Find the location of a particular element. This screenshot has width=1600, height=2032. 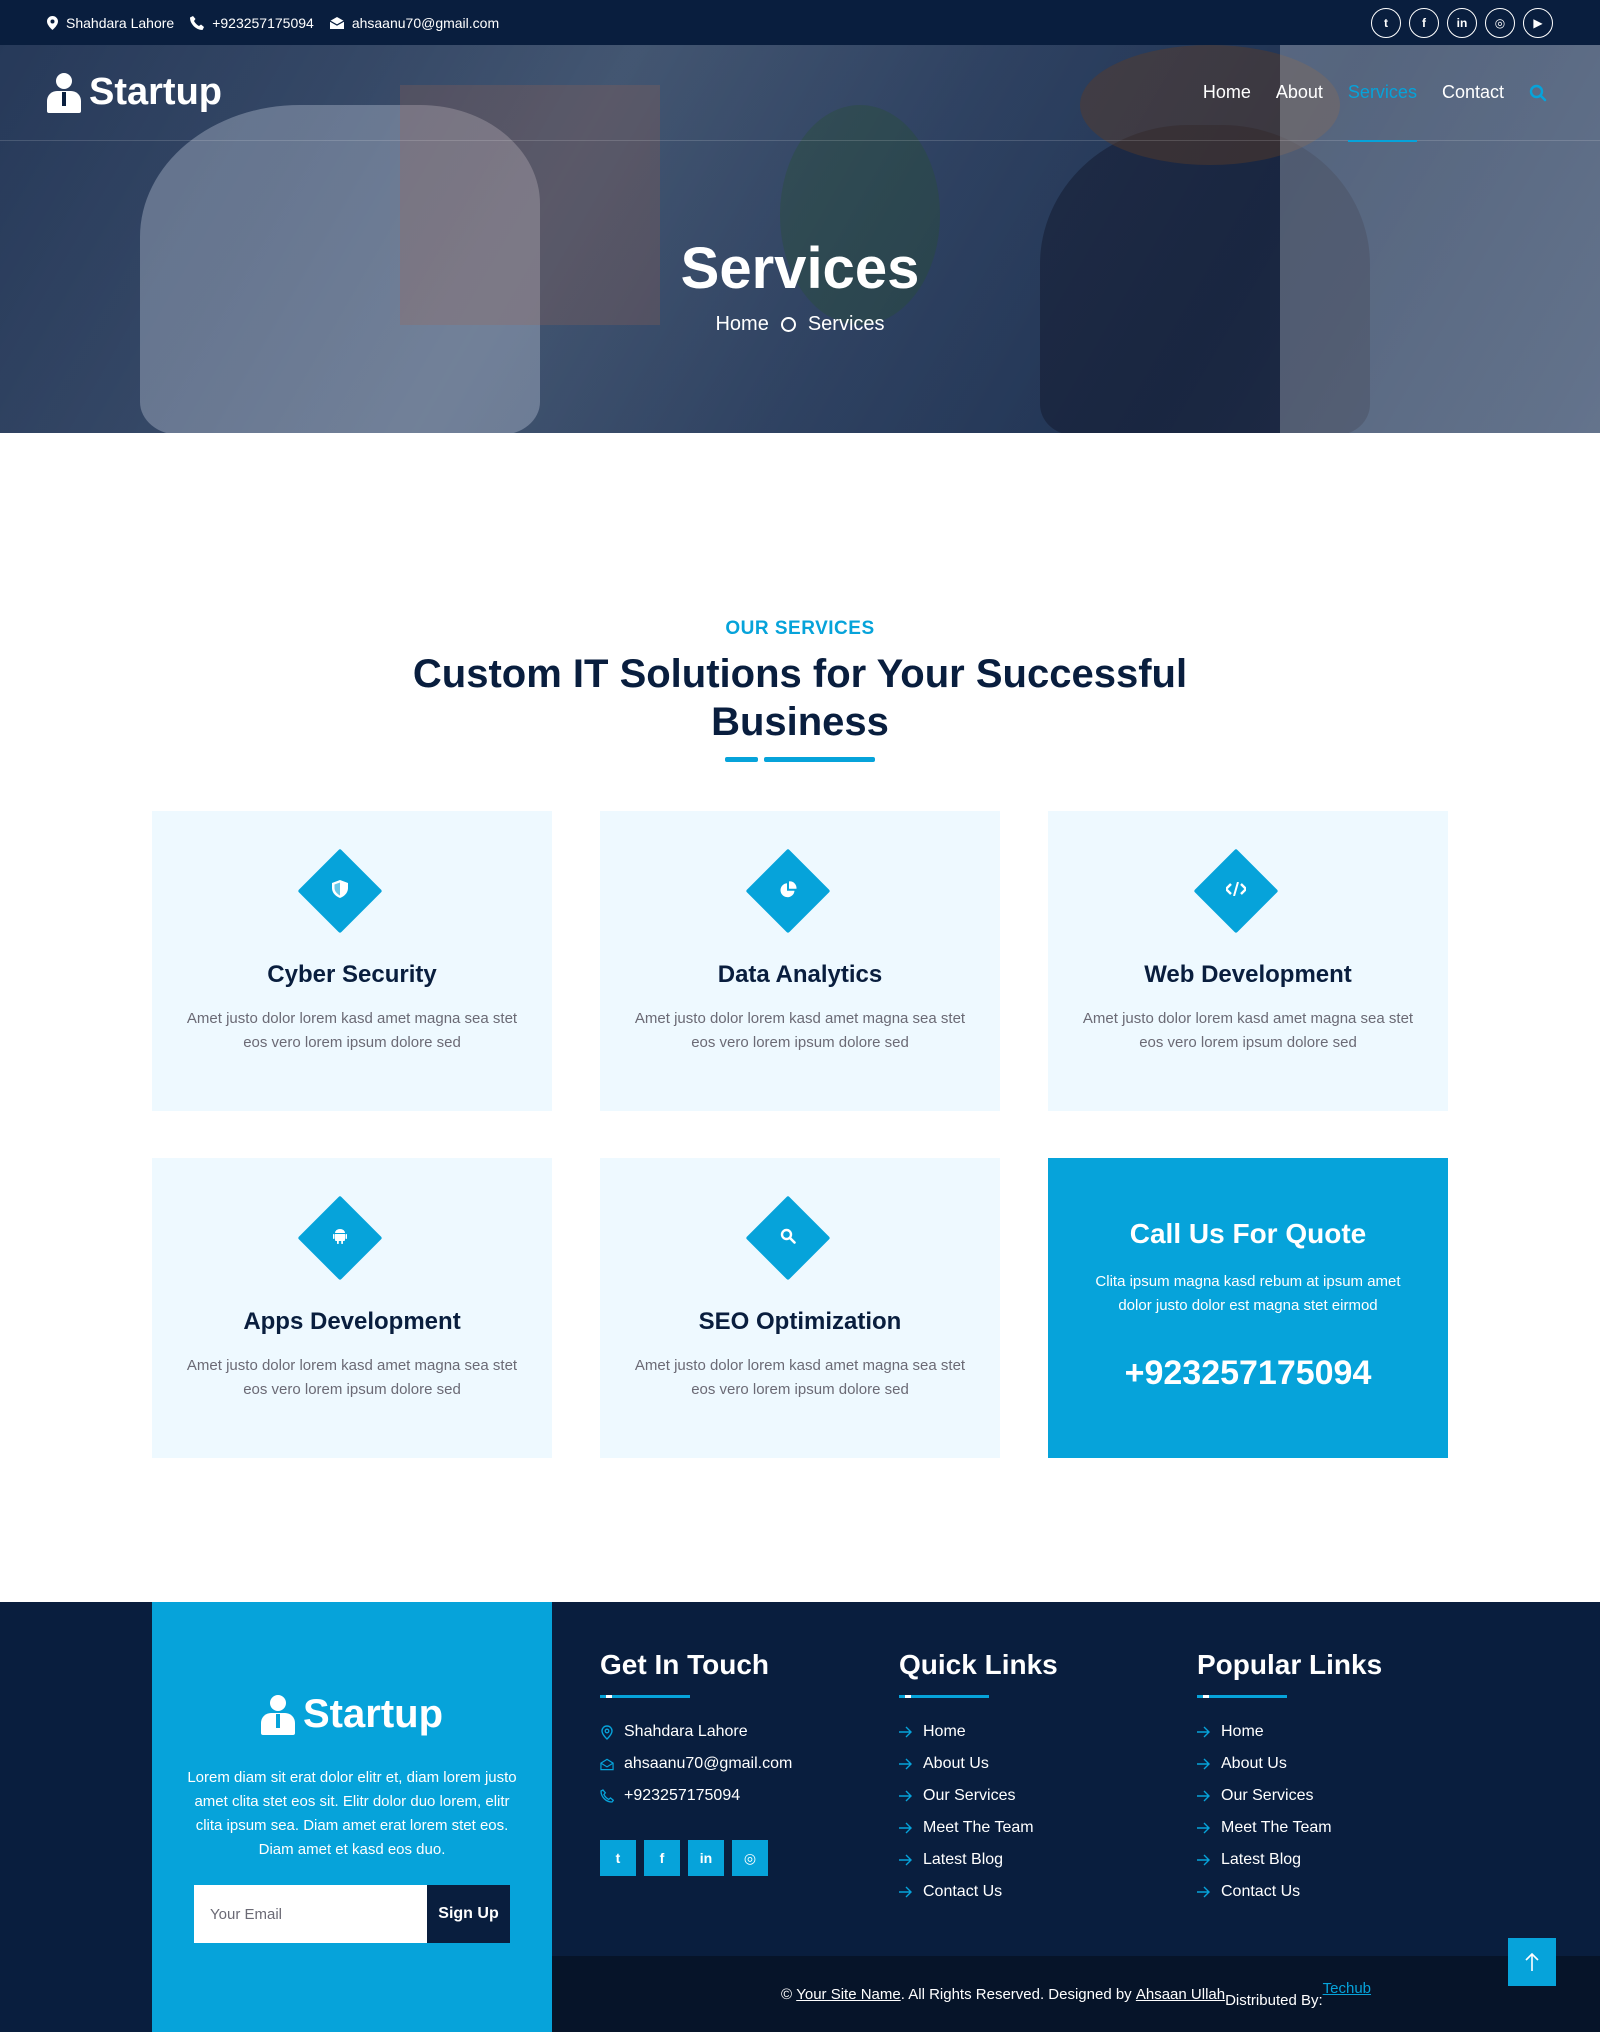

section-subtitle: OUR SERVICES is located at coordinates (800, 628).